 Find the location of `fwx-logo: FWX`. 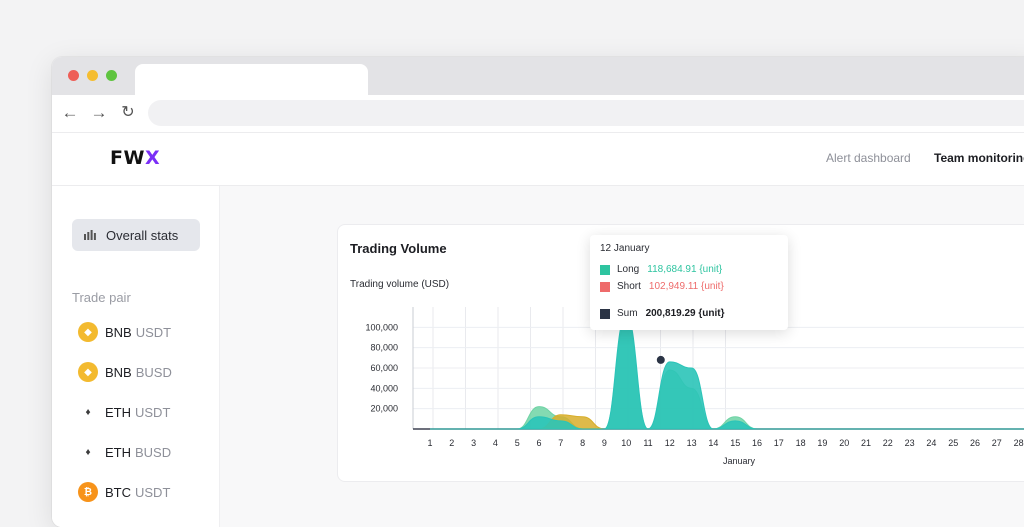

fwx-logo: FWX is located at coordinates (135, 158).